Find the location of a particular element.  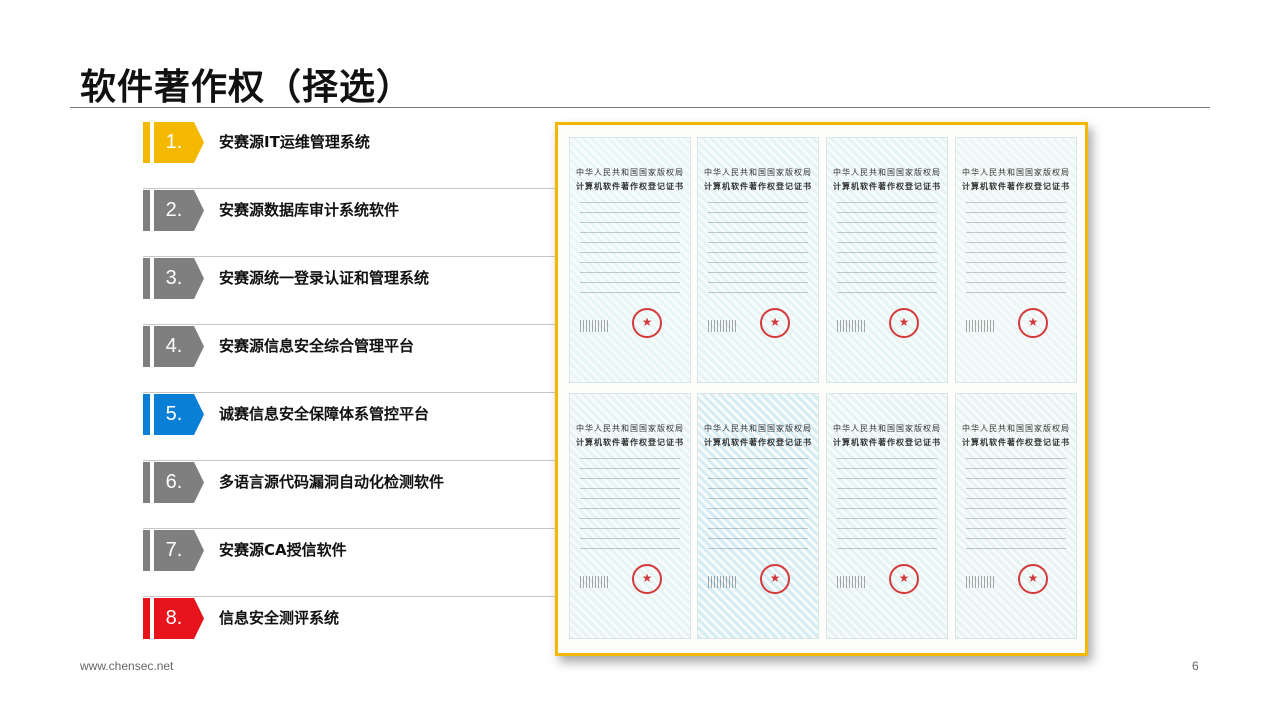

list-item: 2. 安赛源数据库审计系统软件 is located at coordinates (349, 223).